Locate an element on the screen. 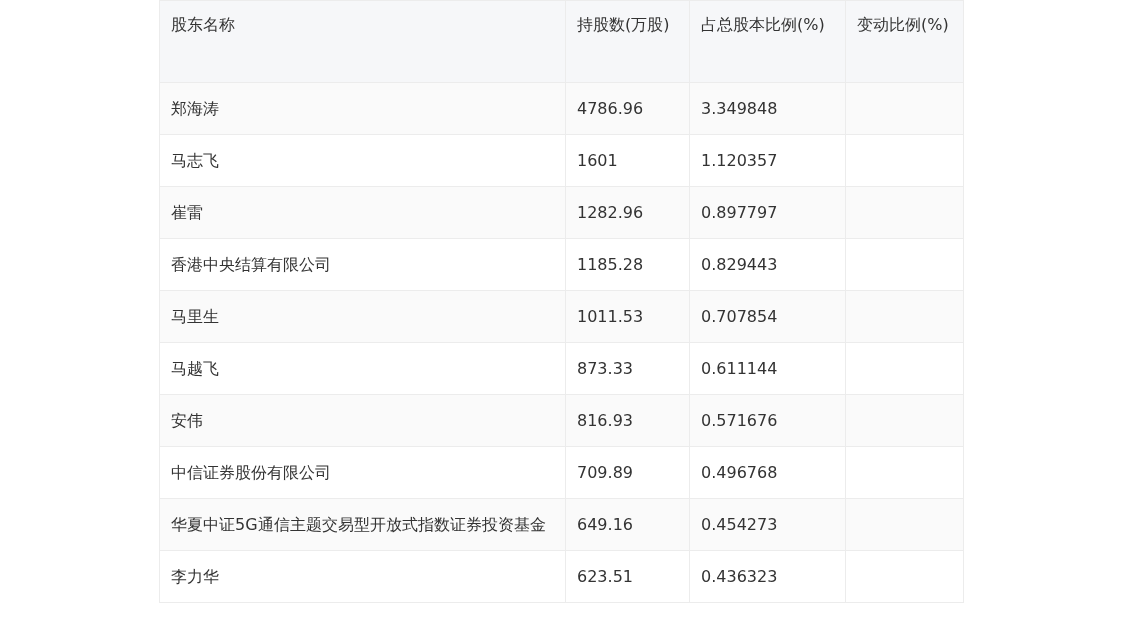  table-cell: 0.897797 is located at coordinates (767, 212).